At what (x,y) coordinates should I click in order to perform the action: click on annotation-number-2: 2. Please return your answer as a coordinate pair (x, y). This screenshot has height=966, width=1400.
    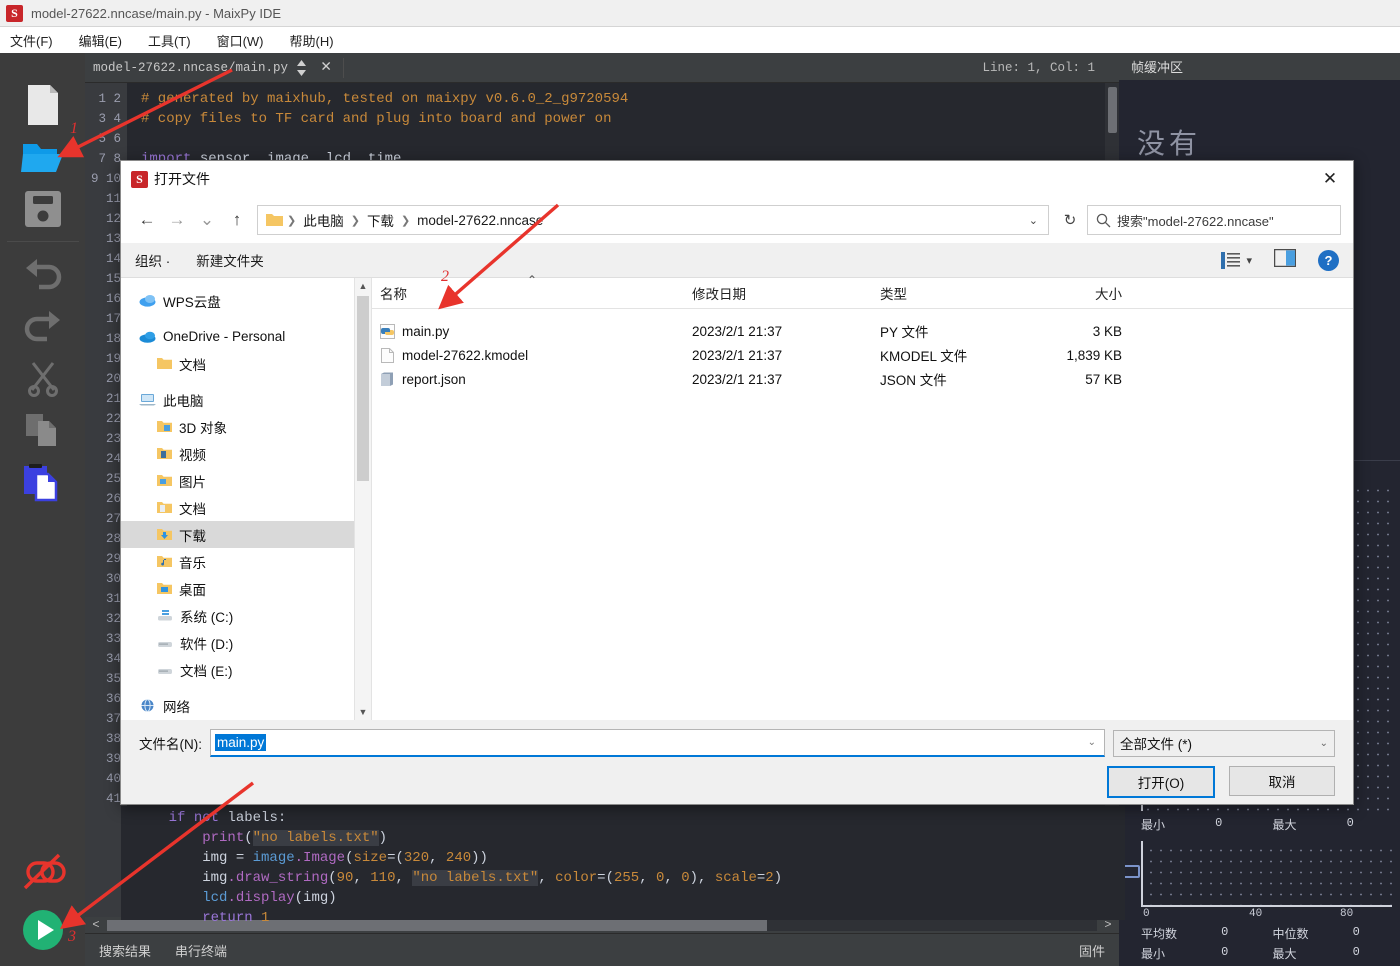
    Looking at the image, I should click on (445, 276).